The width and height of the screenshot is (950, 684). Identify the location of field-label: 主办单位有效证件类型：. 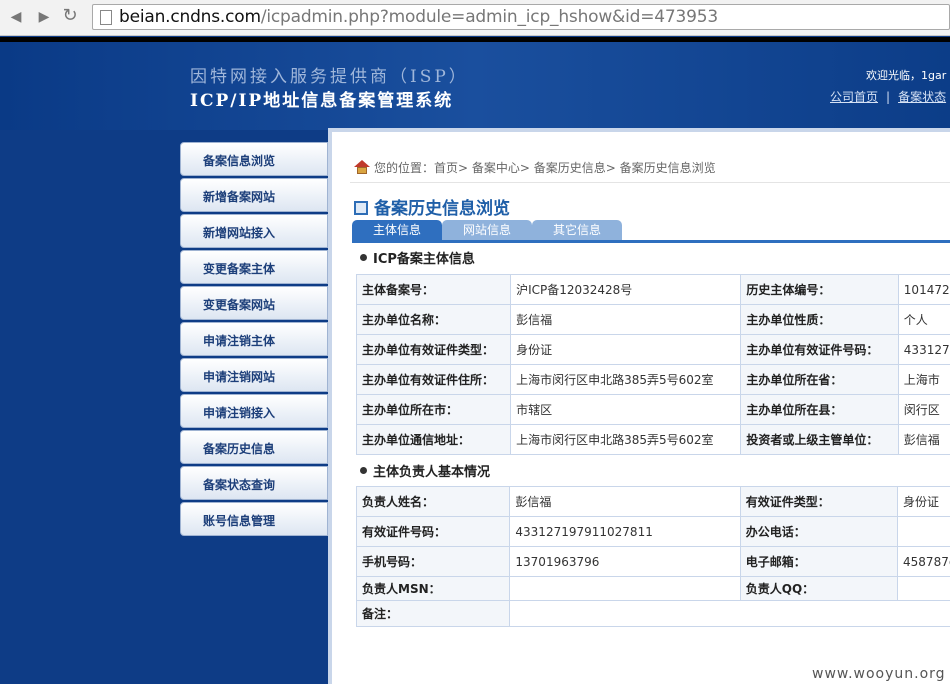
(433, 349).